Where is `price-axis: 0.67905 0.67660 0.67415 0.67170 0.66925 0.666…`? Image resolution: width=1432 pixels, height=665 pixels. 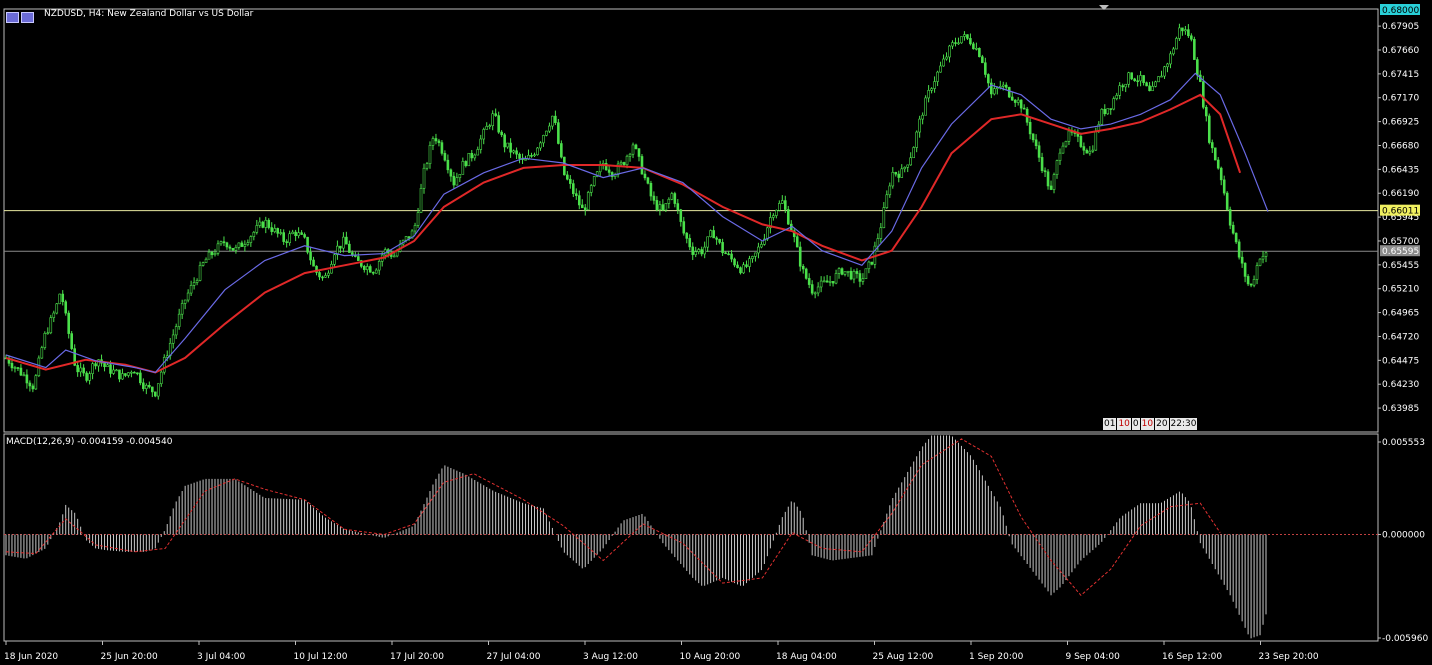
price-axis: 0.67905 0.67660 0.67415 0.67170 0.66925 0.666… is located at coordinates (1399, 209).